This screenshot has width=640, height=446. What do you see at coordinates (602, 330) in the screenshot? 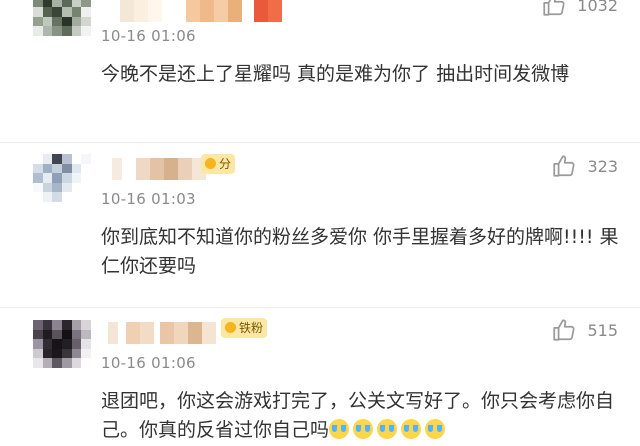
I see `like-count: 515` at bounding box center [602, 330].